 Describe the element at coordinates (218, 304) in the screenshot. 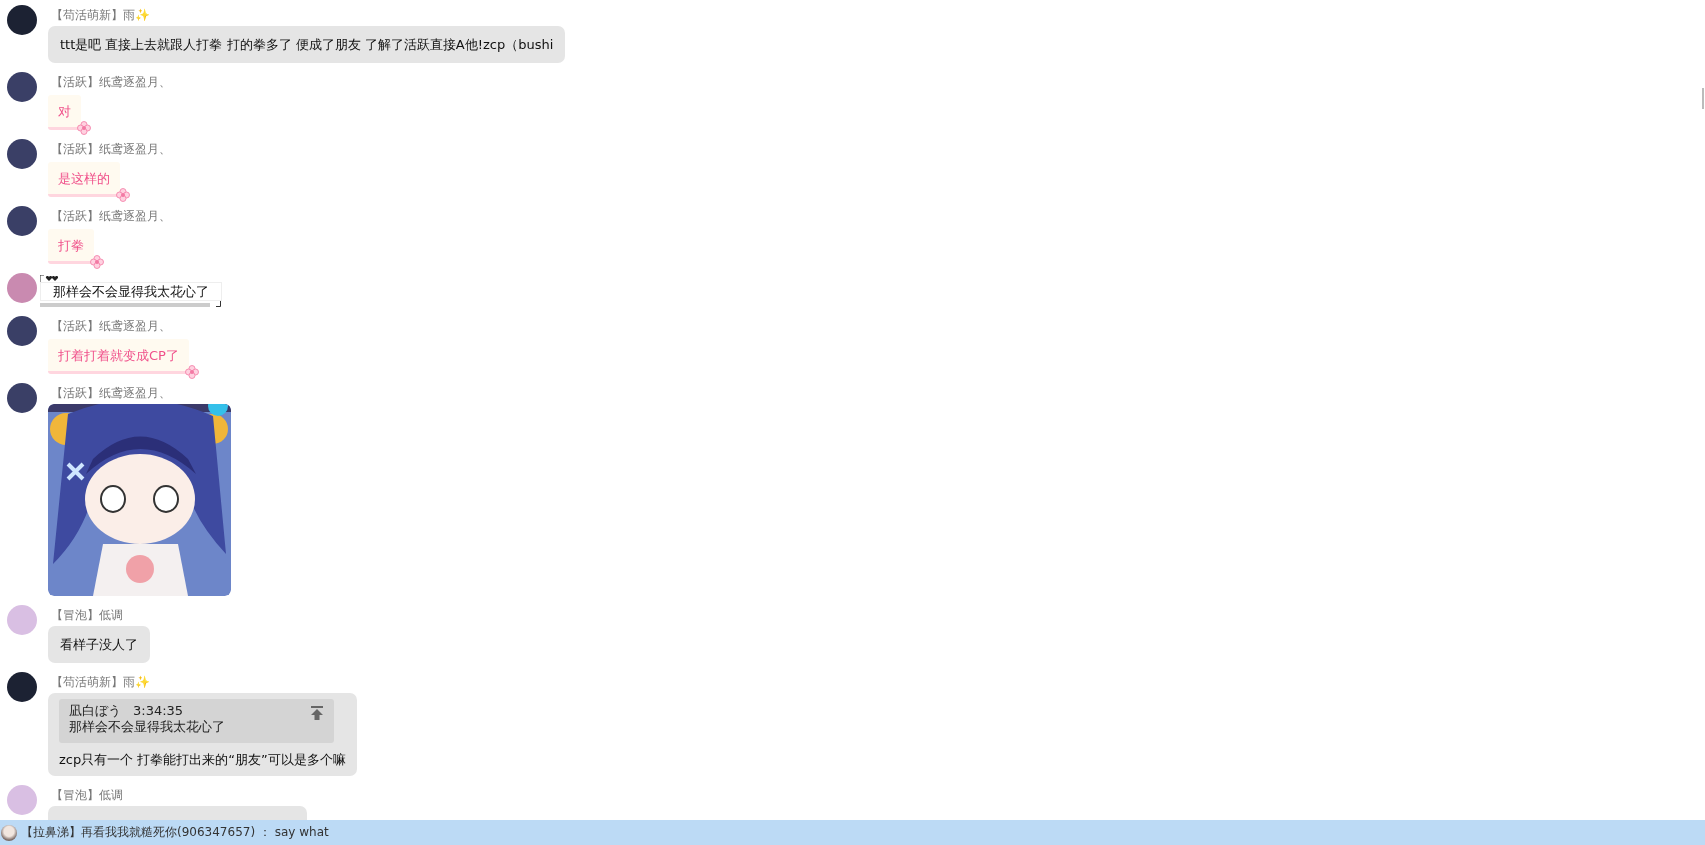

I see `corner-bracket-icon` at that location.